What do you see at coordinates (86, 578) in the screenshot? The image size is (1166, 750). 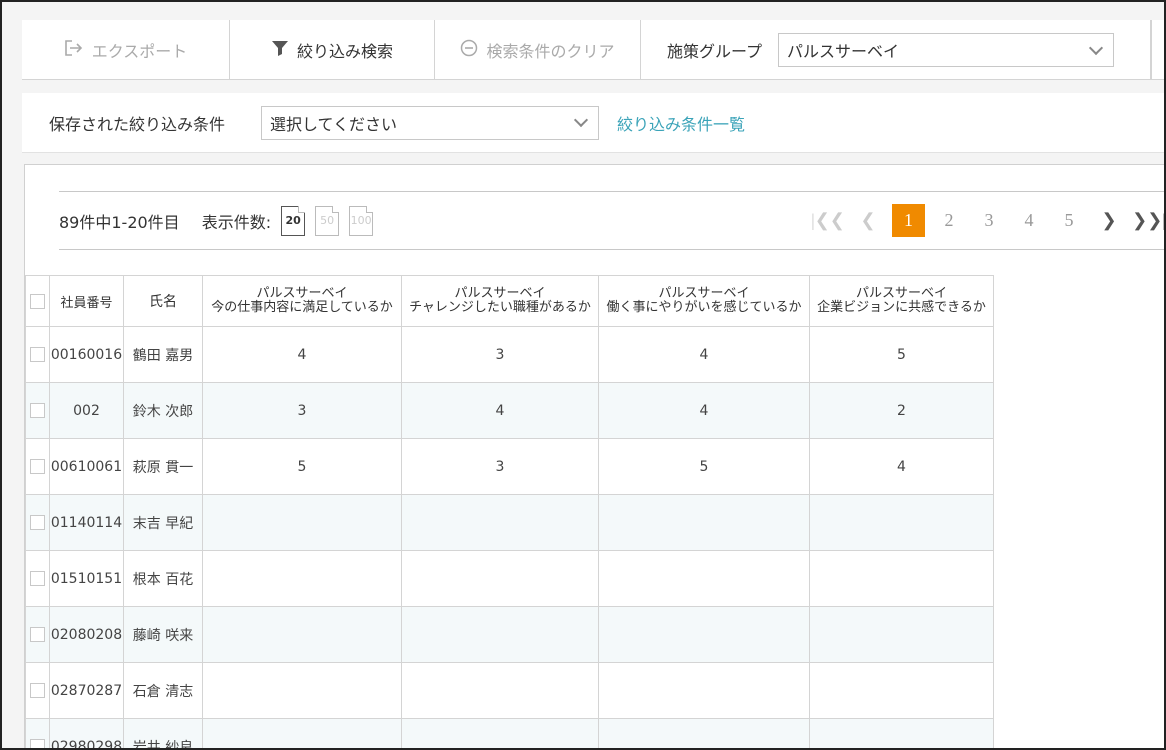 I see `emp-no-cell: 01510151` at bounding box center [86, 578].